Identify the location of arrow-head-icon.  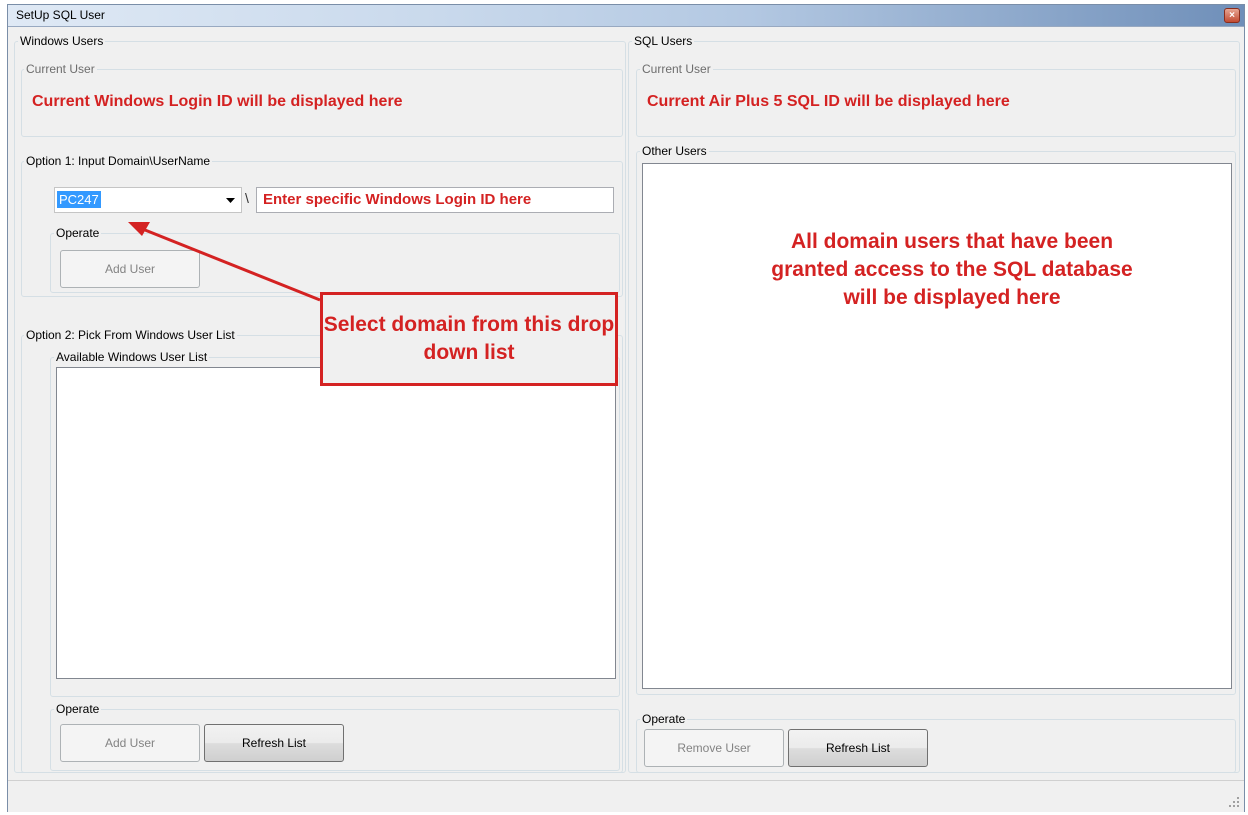
(139, 229).